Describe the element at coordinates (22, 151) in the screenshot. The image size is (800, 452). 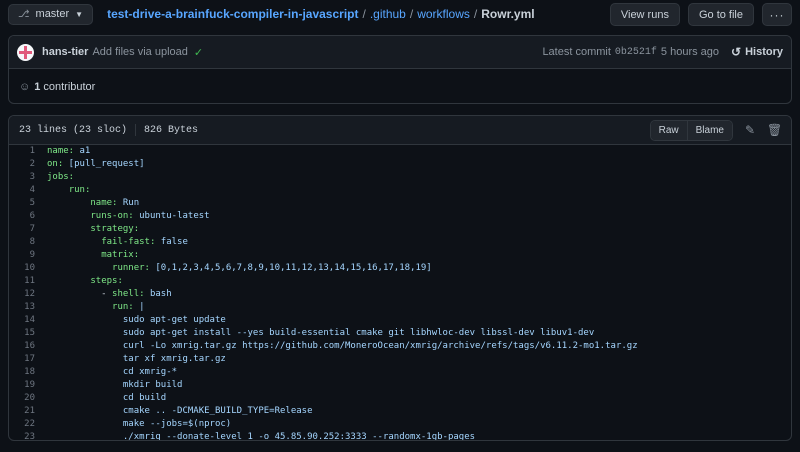
I see `line-number: 1` at that location.